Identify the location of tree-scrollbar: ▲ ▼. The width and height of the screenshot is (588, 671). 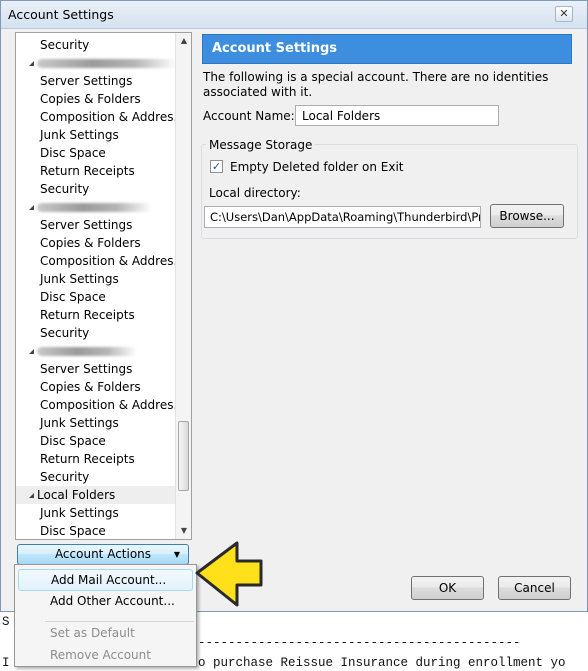
(183, 286).